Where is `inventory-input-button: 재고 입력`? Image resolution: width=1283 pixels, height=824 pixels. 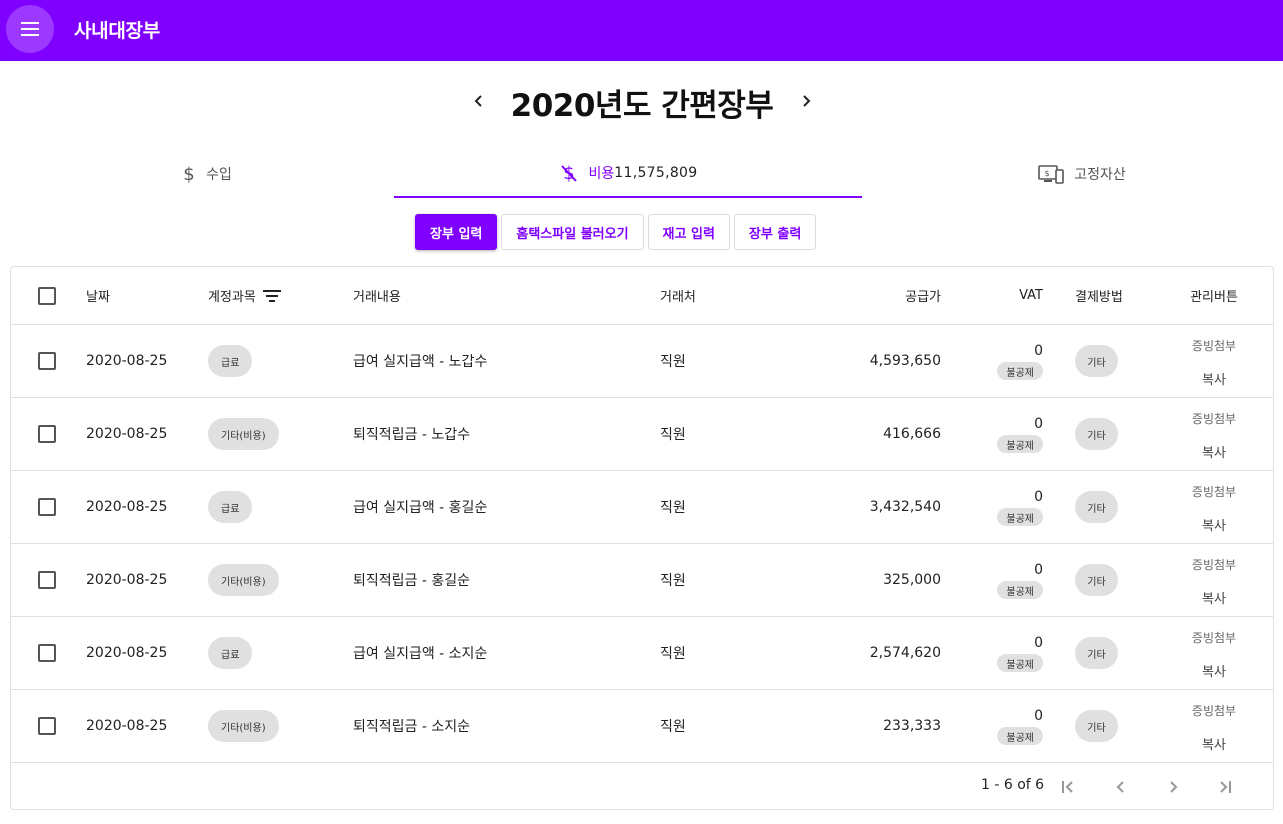 inventory-input-button: 재고 입력 is located at coordinates (688, 232).